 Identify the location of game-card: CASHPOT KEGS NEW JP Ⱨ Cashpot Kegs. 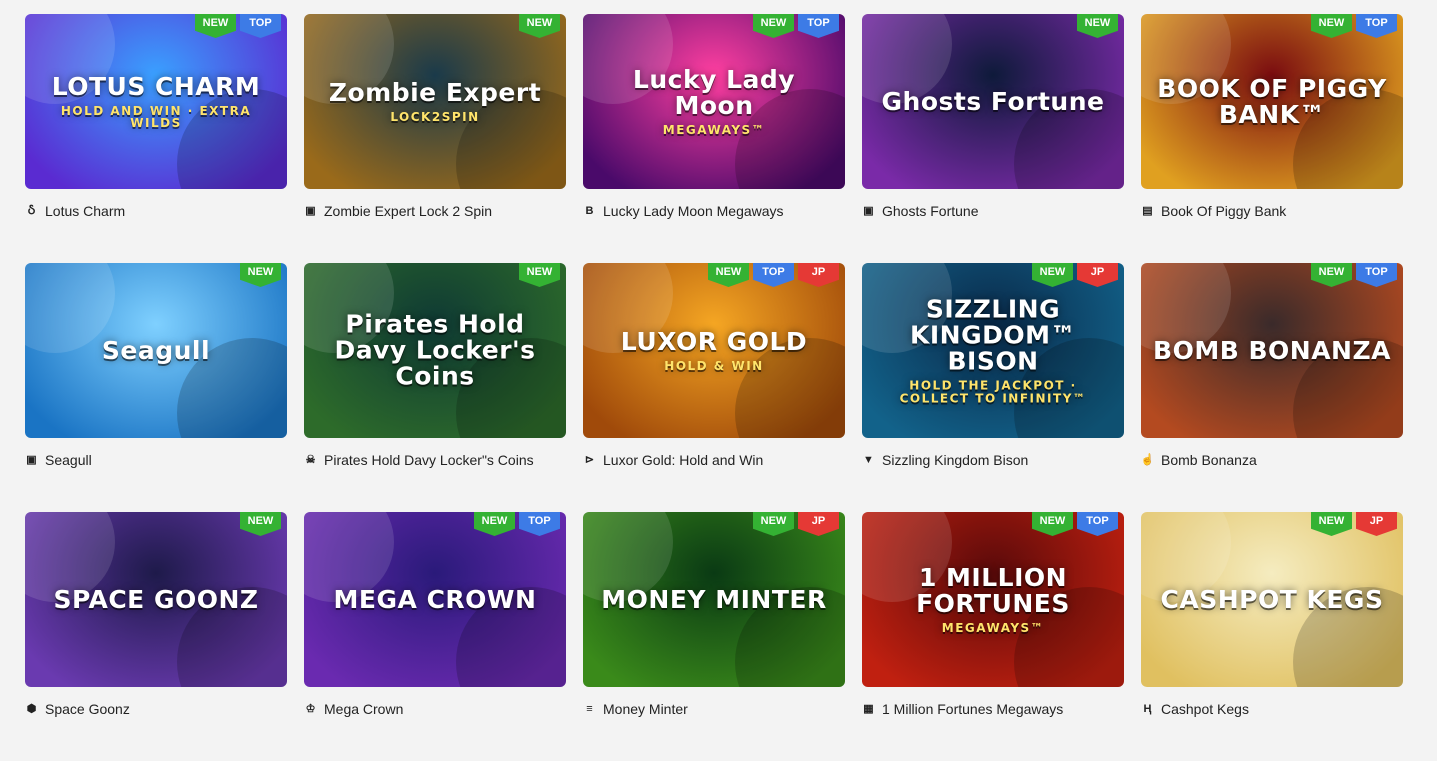
(1272, 636).